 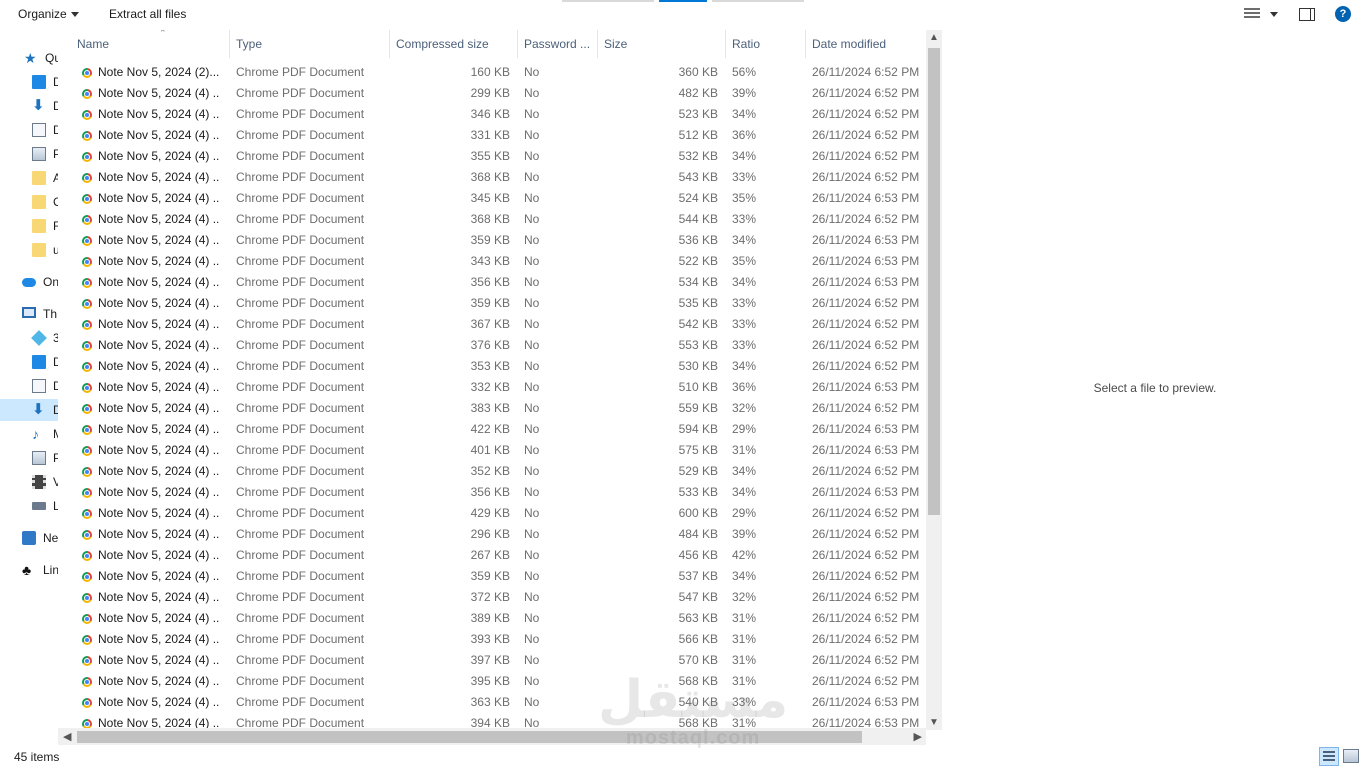 What do you see at coordinates (29, 106) in the screenshot?
I see `nav-item-2: ⬇ D` at bounding box center [29, 106].